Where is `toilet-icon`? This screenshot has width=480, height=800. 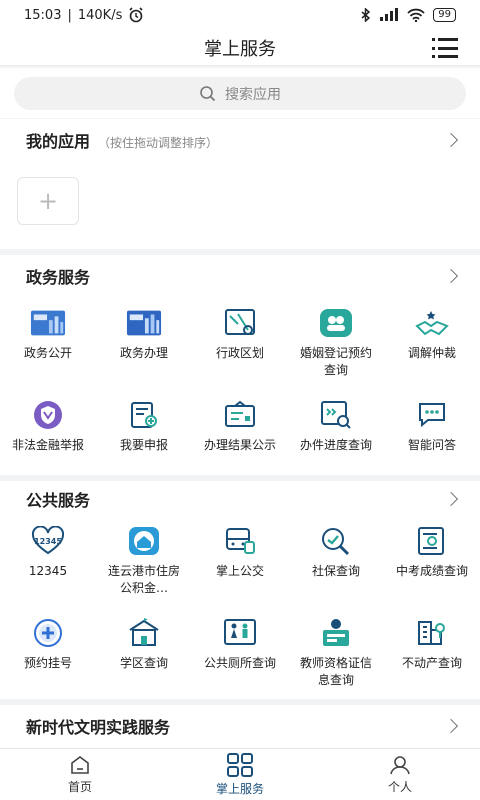
toilet-icon is located at coordinates (240, 633).